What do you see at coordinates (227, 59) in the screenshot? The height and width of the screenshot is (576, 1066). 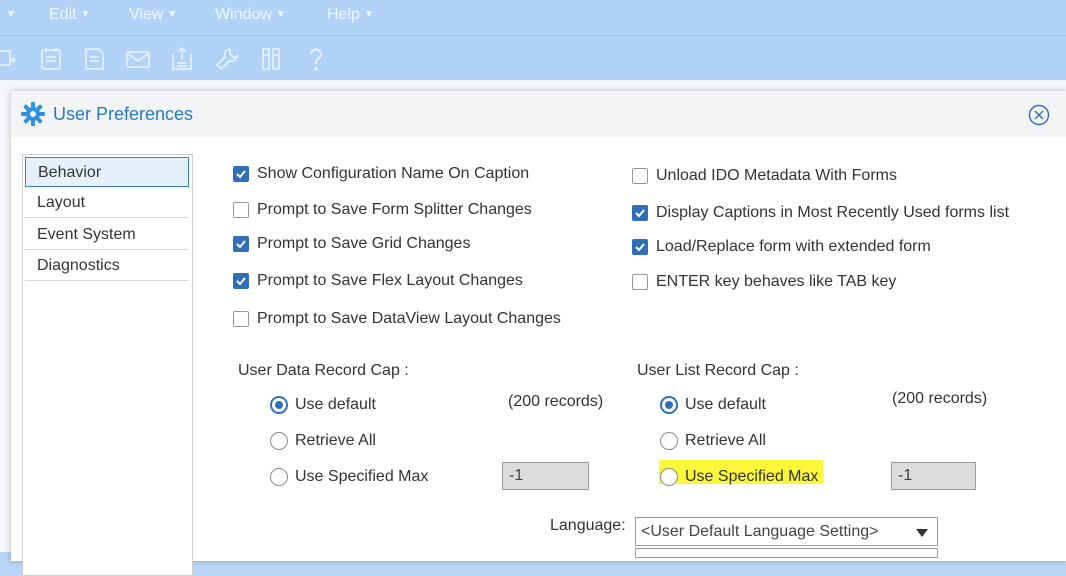 I see `wrench-icon` at bounding box center [227, 59].